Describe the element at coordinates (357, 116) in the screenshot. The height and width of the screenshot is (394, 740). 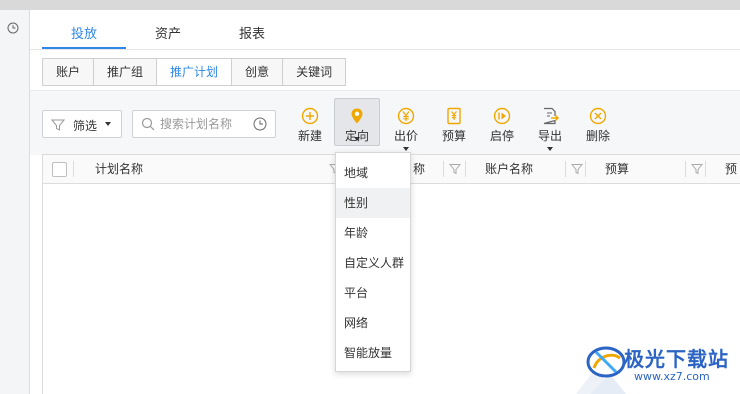
I see `location-pin-icon` at that location.